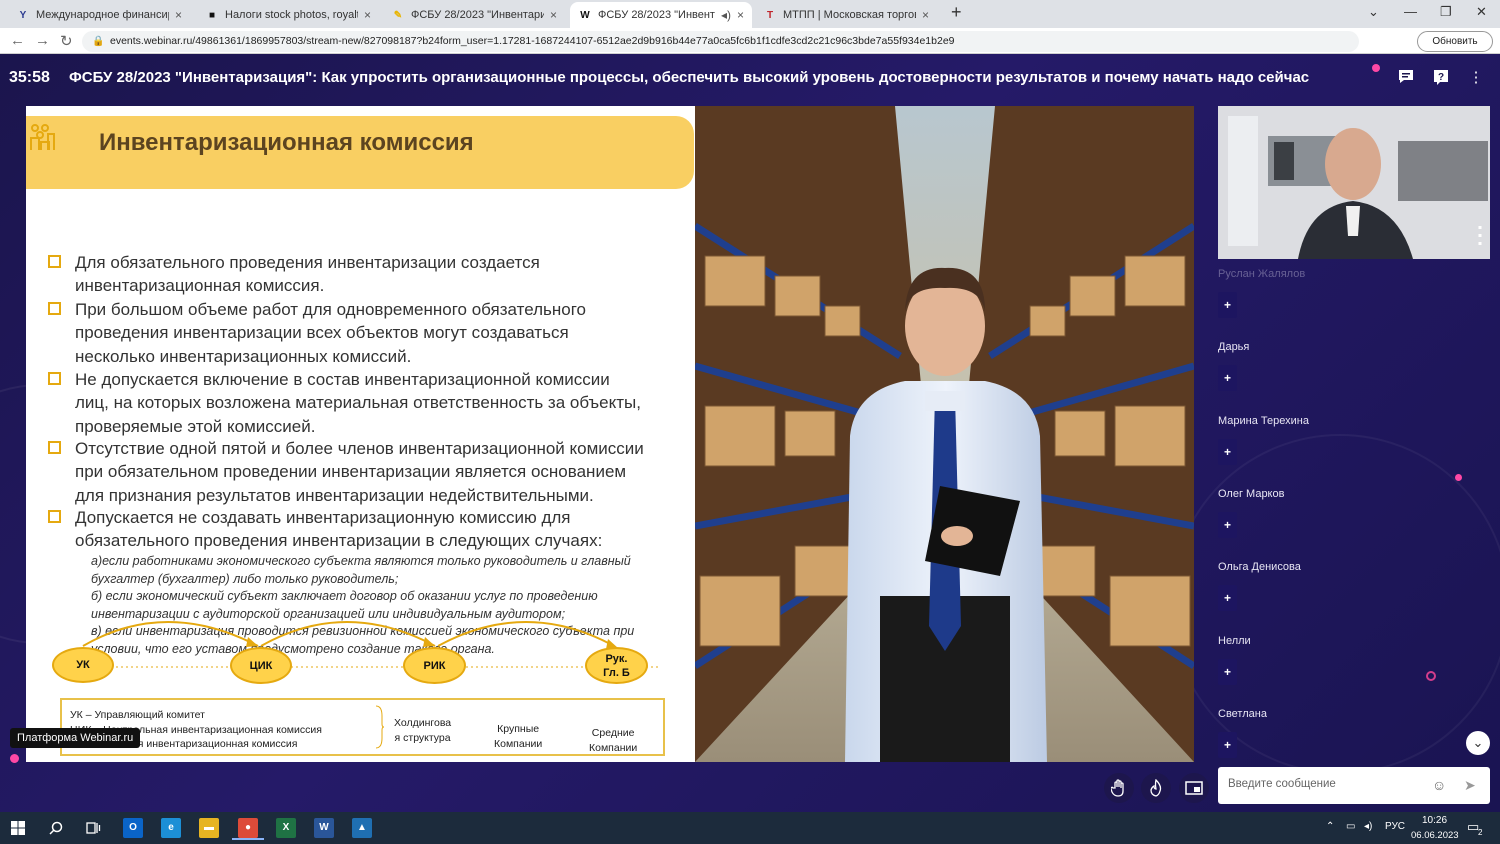 The width and height of the screenshot is (1500, 844). What do you see at coordinates (248, 829) in the screenshot?
I see `chrome-icon: ●` at bounding box center [248, 829].